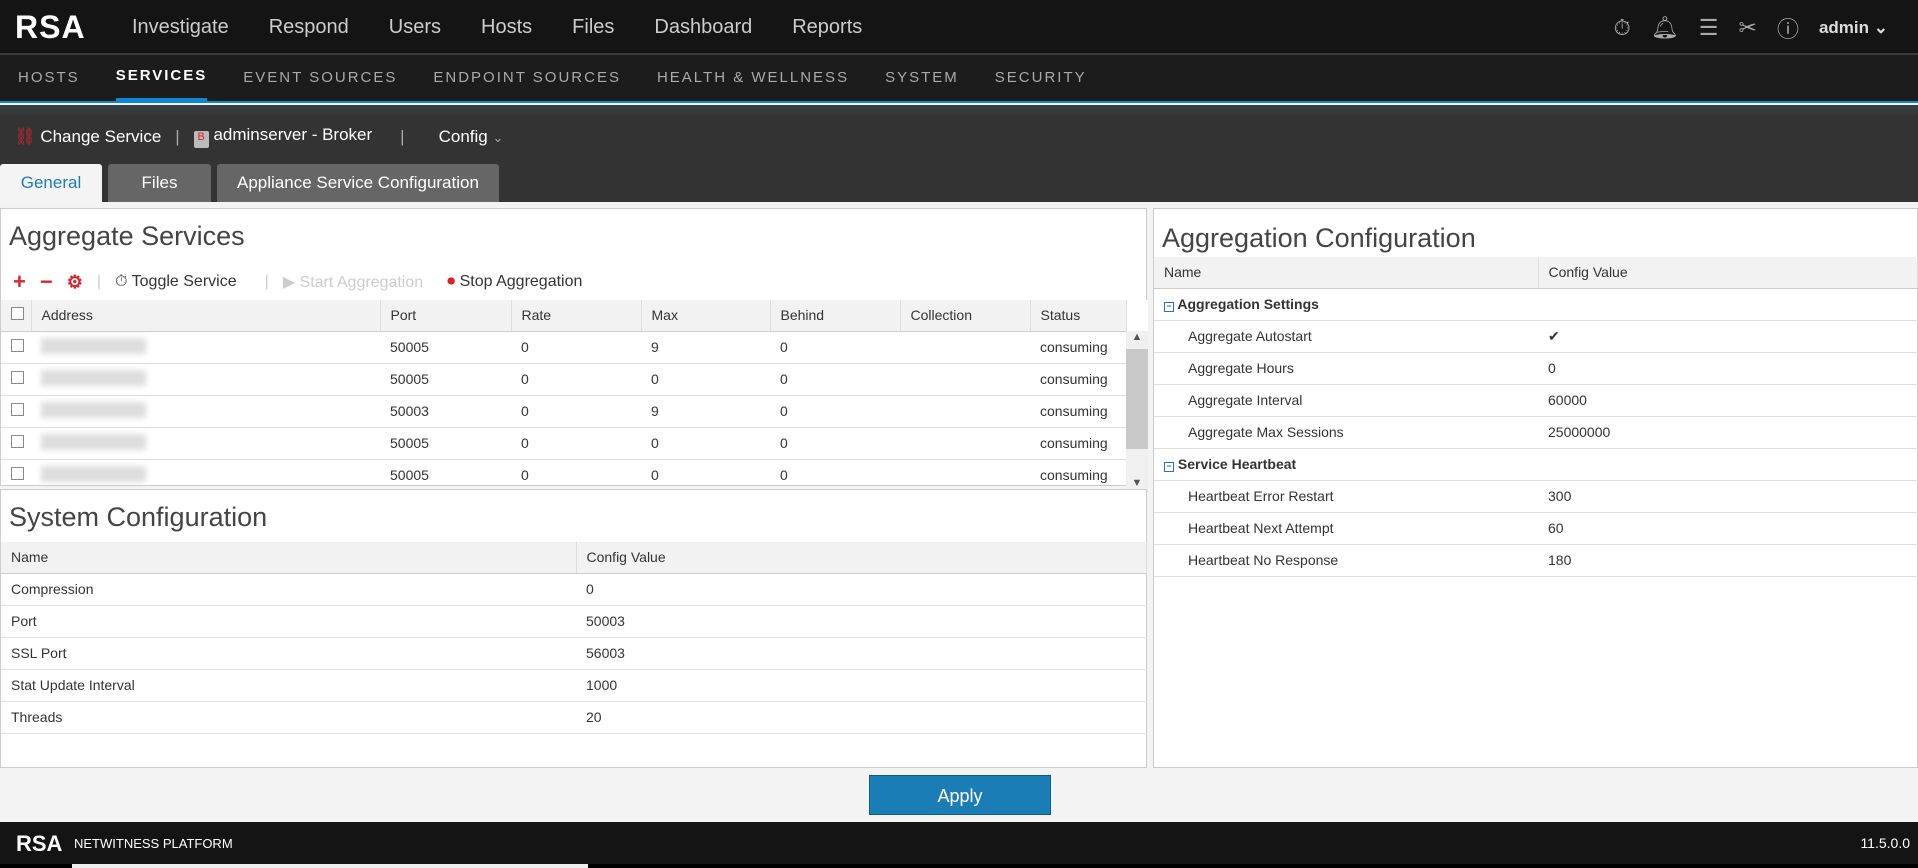  I want to click on table-row: Aggregate Autostart ✔, so click(1536, 336).